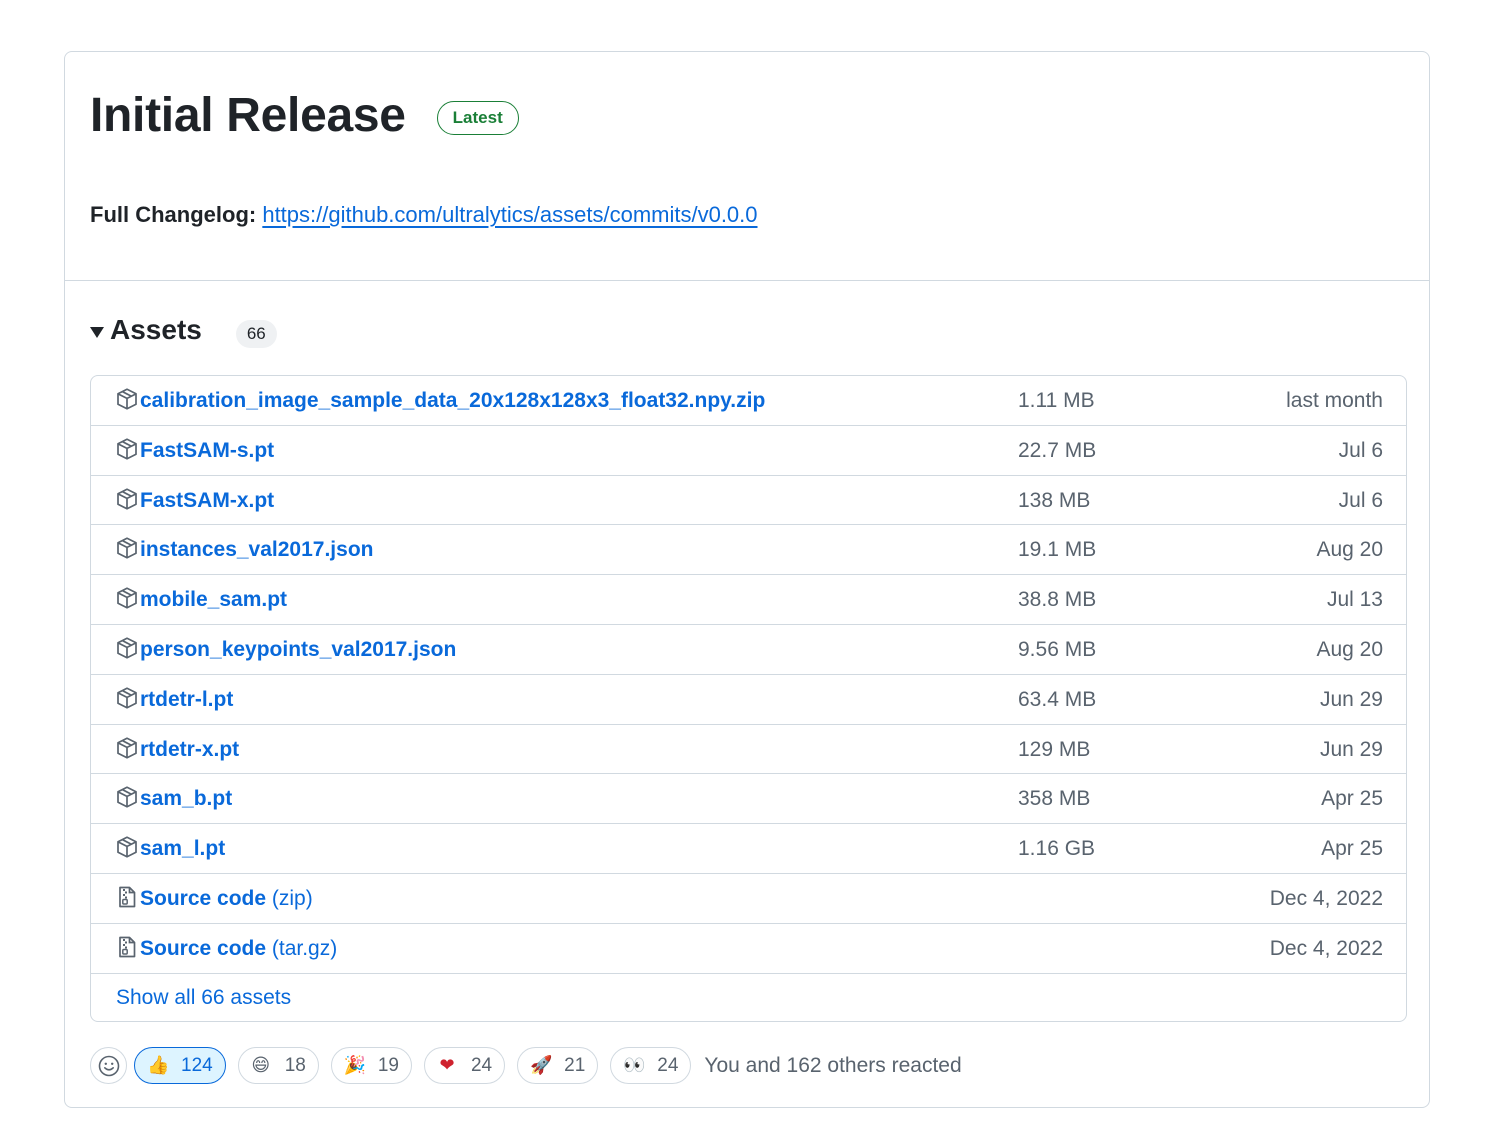 The image size is (1503, 1125). I want to click on asset-ext: (zip), so click(289, 898).